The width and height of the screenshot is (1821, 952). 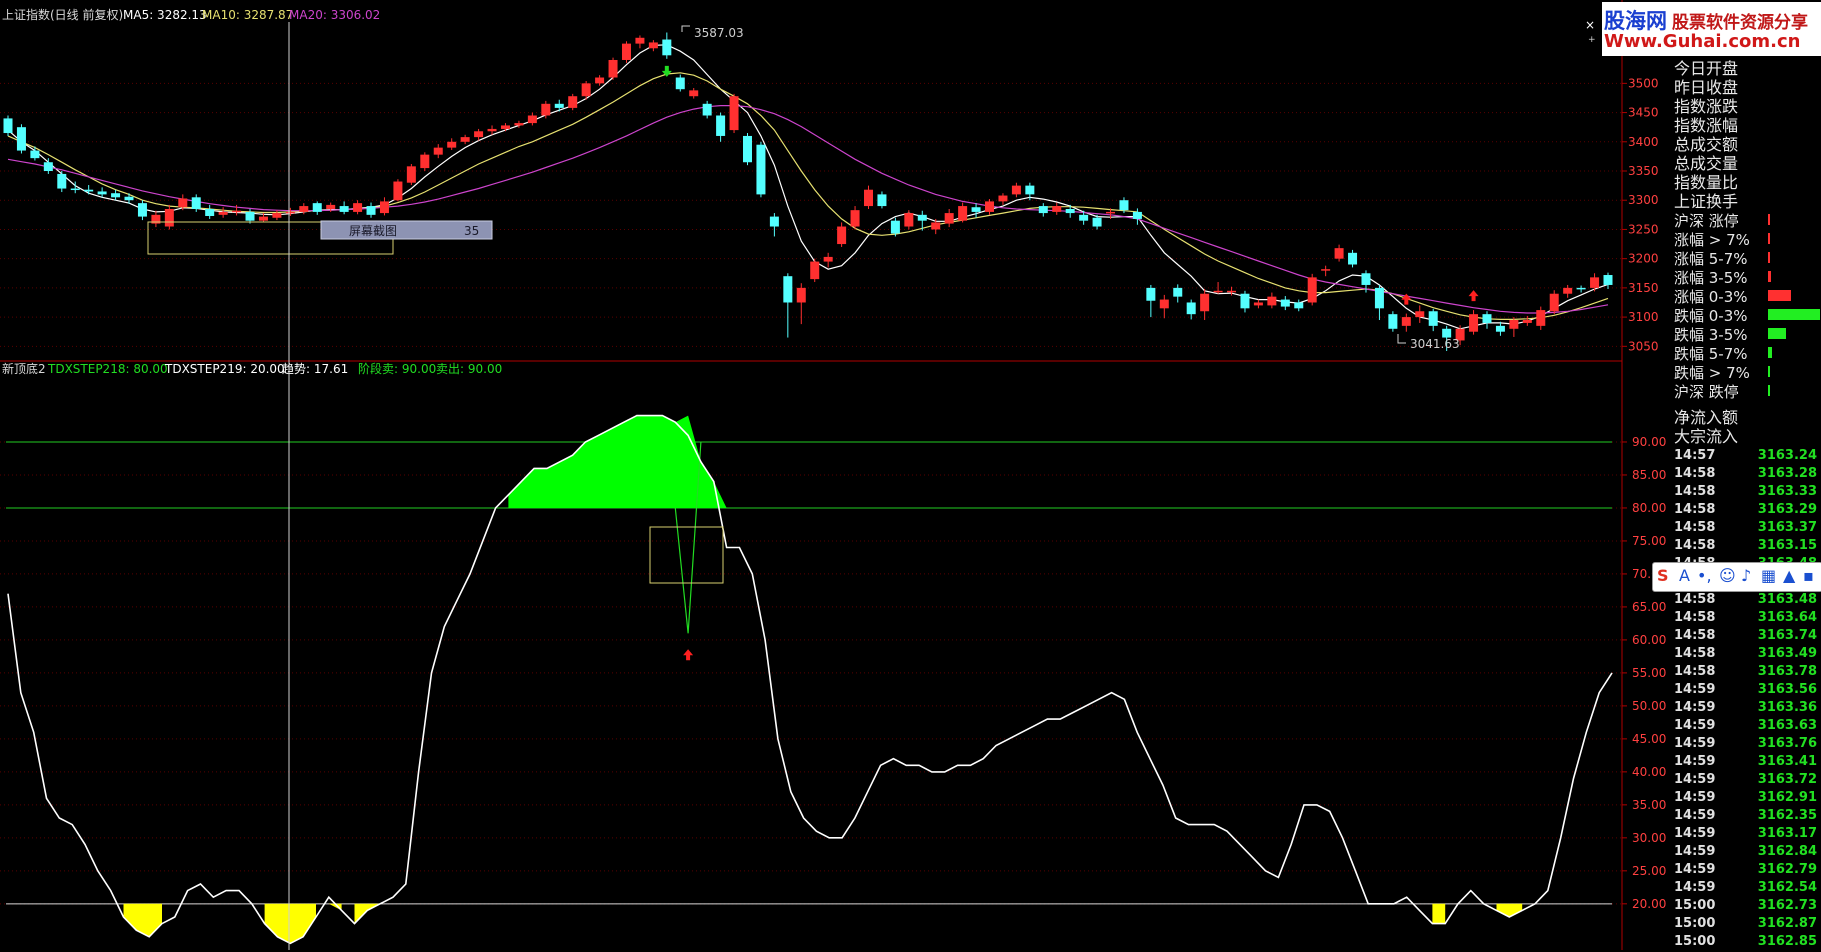 I want to click on ime-punctuation-icon: •,, so click(x=1704, y=575).